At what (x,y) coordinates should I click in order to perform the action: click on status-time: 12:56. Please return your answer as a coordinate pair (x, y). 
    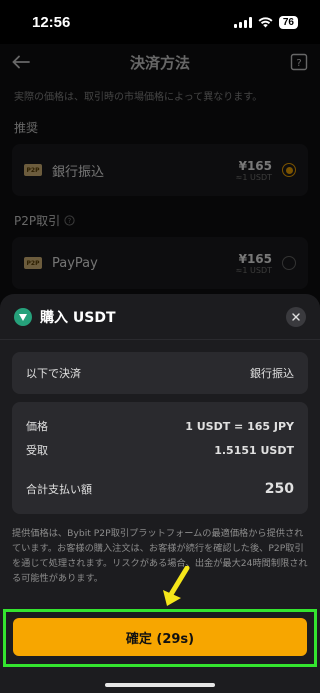
    Looking at the image, I should click on (51, 22).